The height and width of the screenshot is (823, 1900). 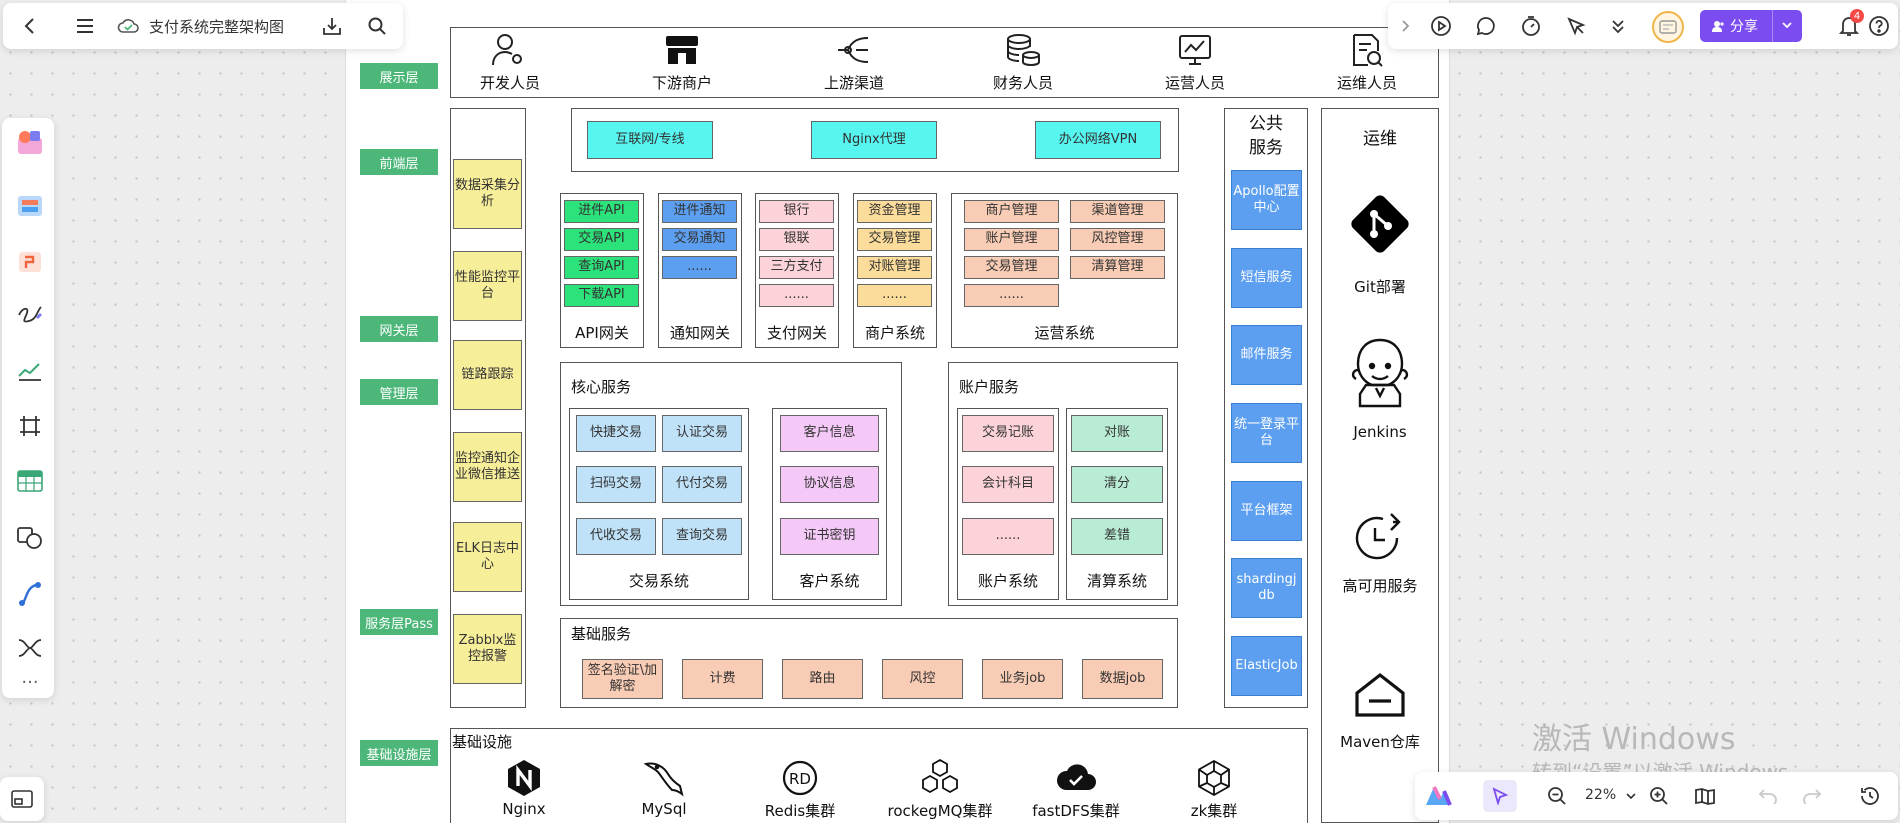 I want to click on search-icon, so click(x=377, y=26).